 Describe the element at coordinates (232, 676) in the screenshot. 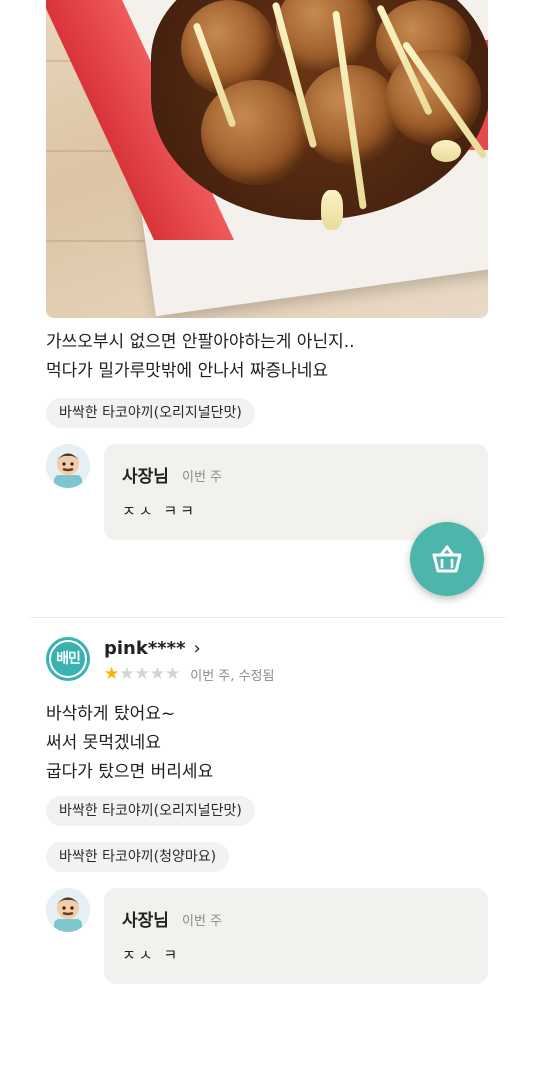

I see `review-date: 이번 주, 수정됨` at that location.